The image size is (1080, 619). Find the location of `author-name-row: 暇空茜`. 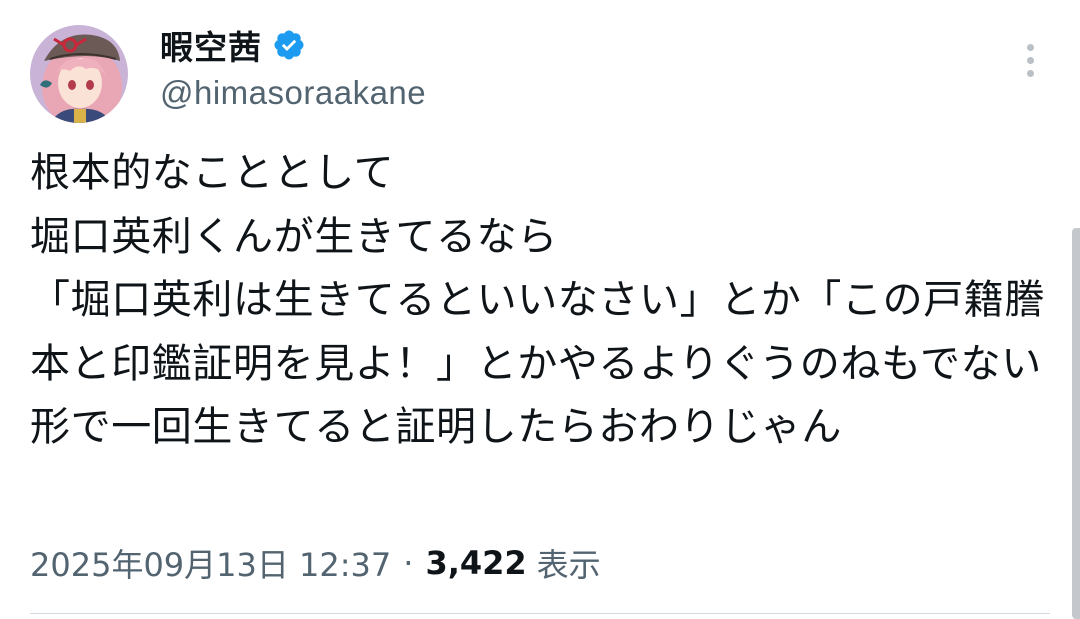

author-name-row: 暇空茜 is located at coordinates (233, 45).